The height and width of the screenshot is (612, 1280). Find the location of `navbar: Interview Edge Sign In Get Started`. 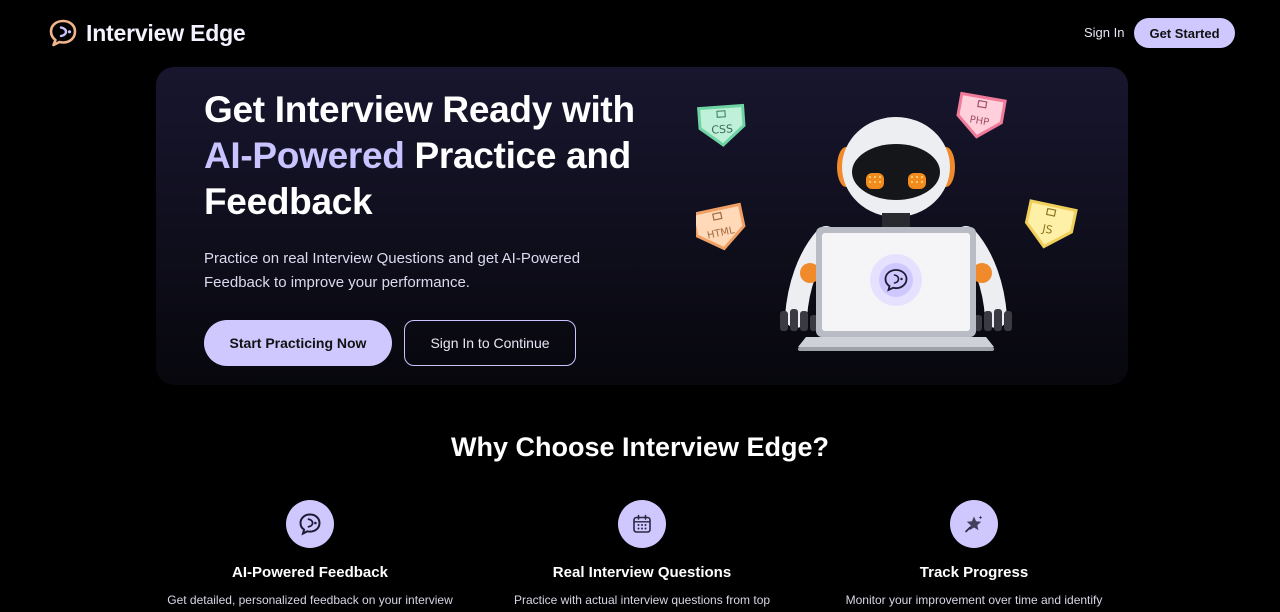

navbar: Interview Edge Sign In Get Started is located at coordinates (640, 34).